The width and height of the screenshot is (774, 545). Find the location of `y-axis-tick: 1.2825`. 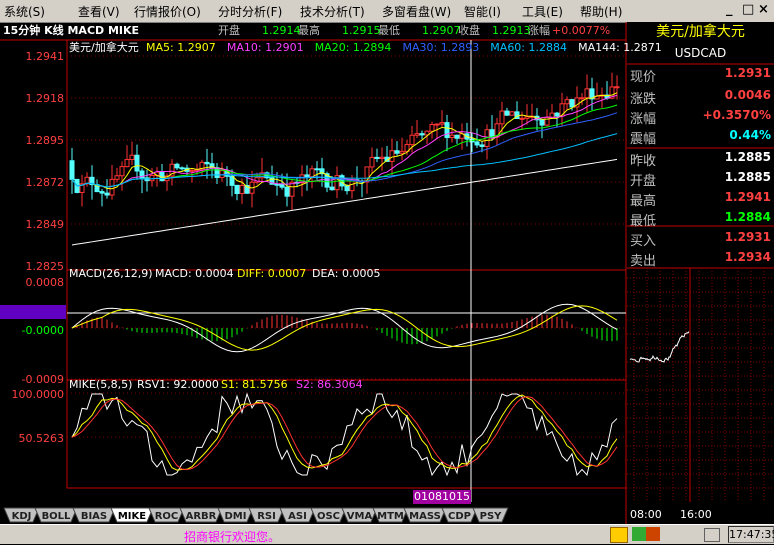

y-axis-tick: 1.2825 is located at coordinates (45, 266).